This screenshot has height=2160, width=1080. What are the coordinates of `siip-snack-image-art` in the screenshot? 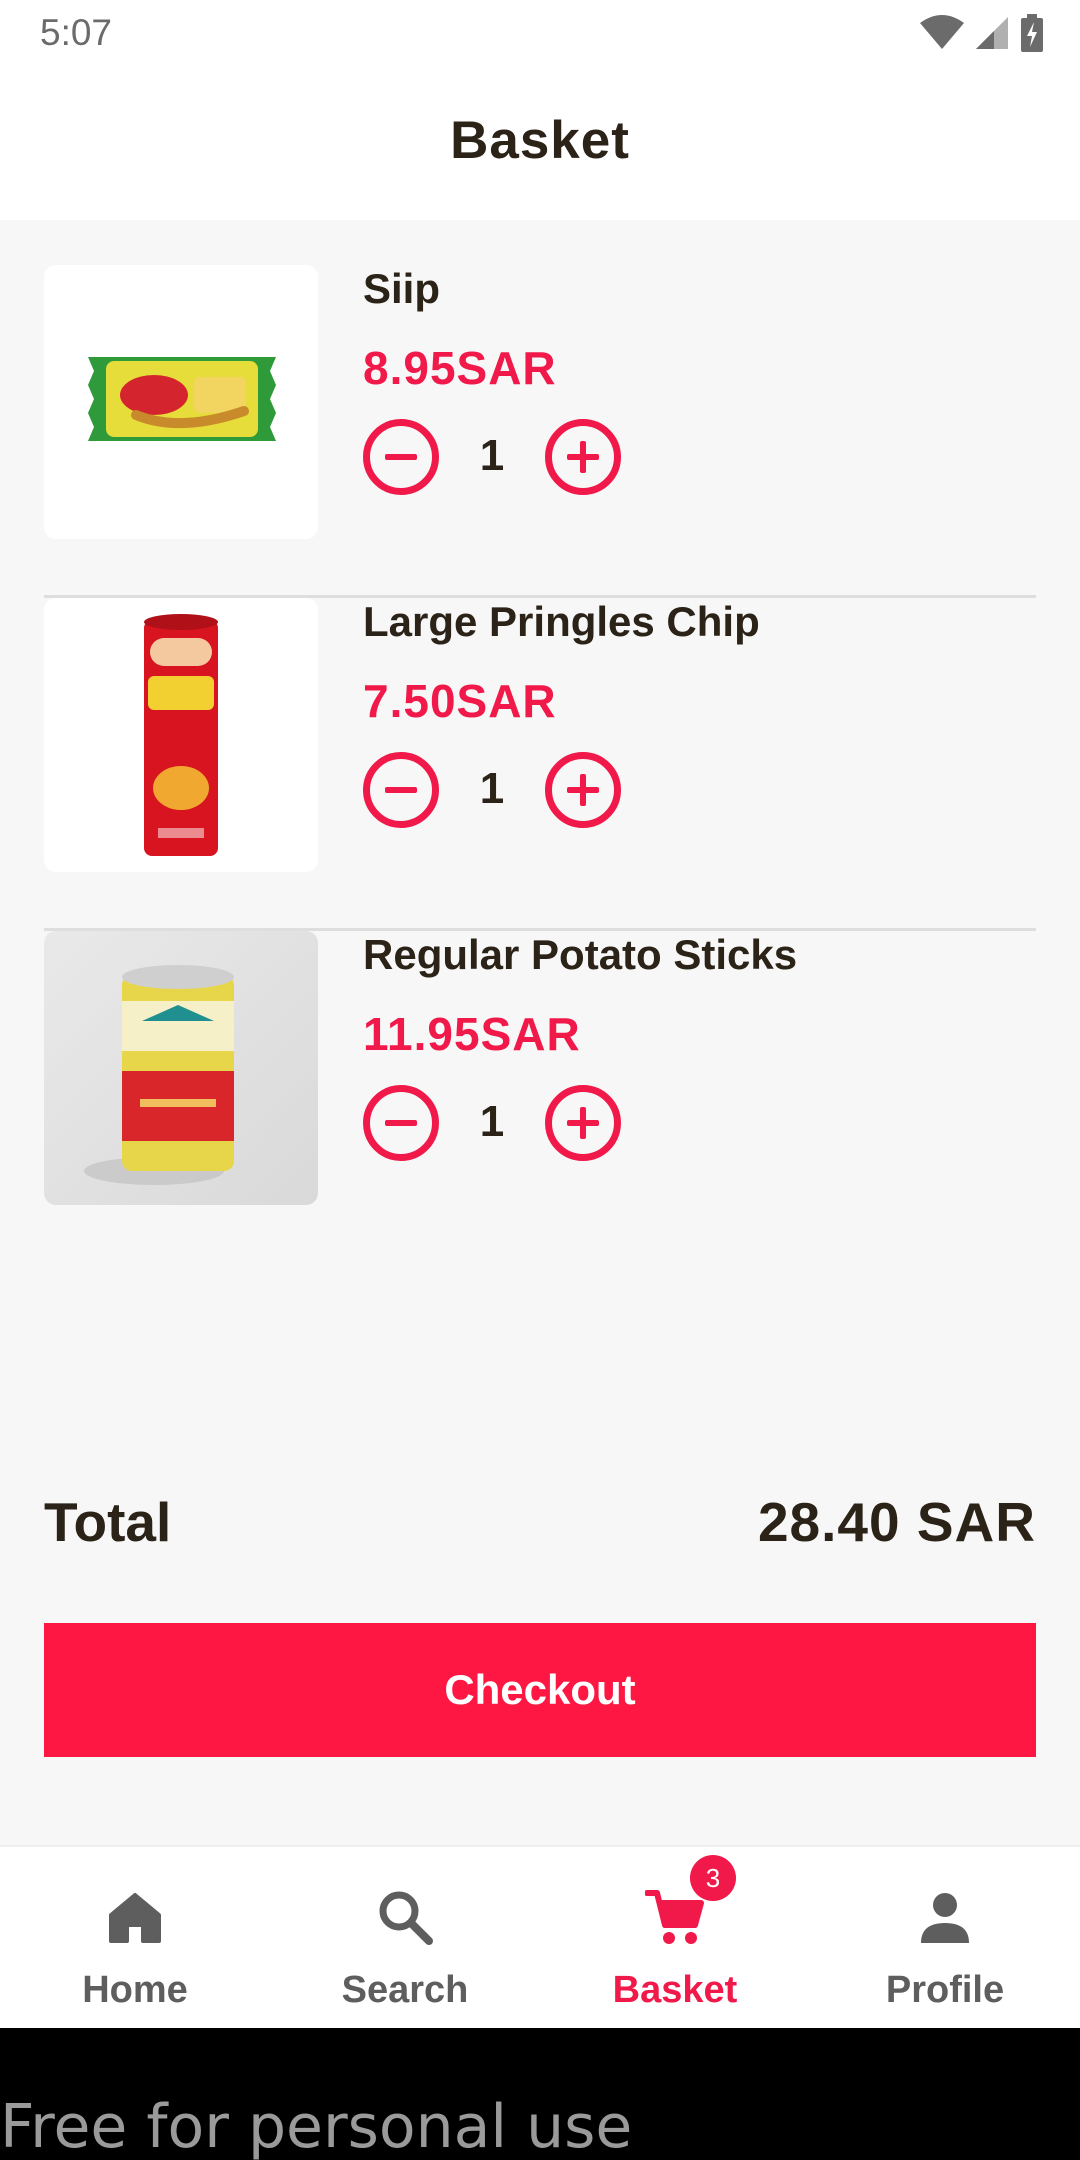 It's located at (182, 399).